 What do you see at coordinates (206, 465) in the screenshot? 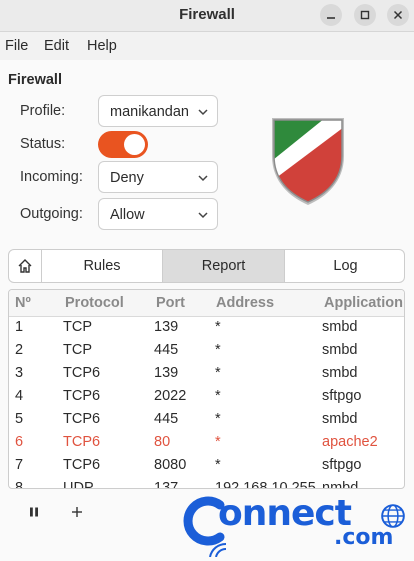
I see `table-row: 7 TCP6 8080 * sftpgo` at bounding box center [206, 465].